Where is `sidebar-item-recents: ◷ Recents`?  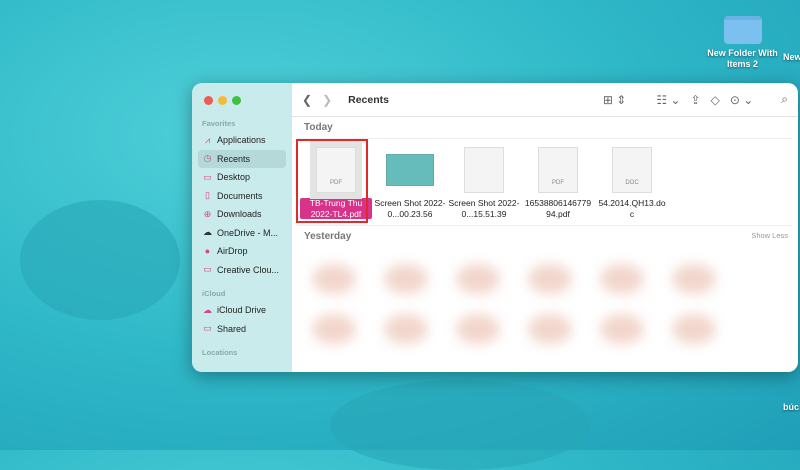 sidebar-item-recents: ◷ Recents is located at coordinates (242, 158).